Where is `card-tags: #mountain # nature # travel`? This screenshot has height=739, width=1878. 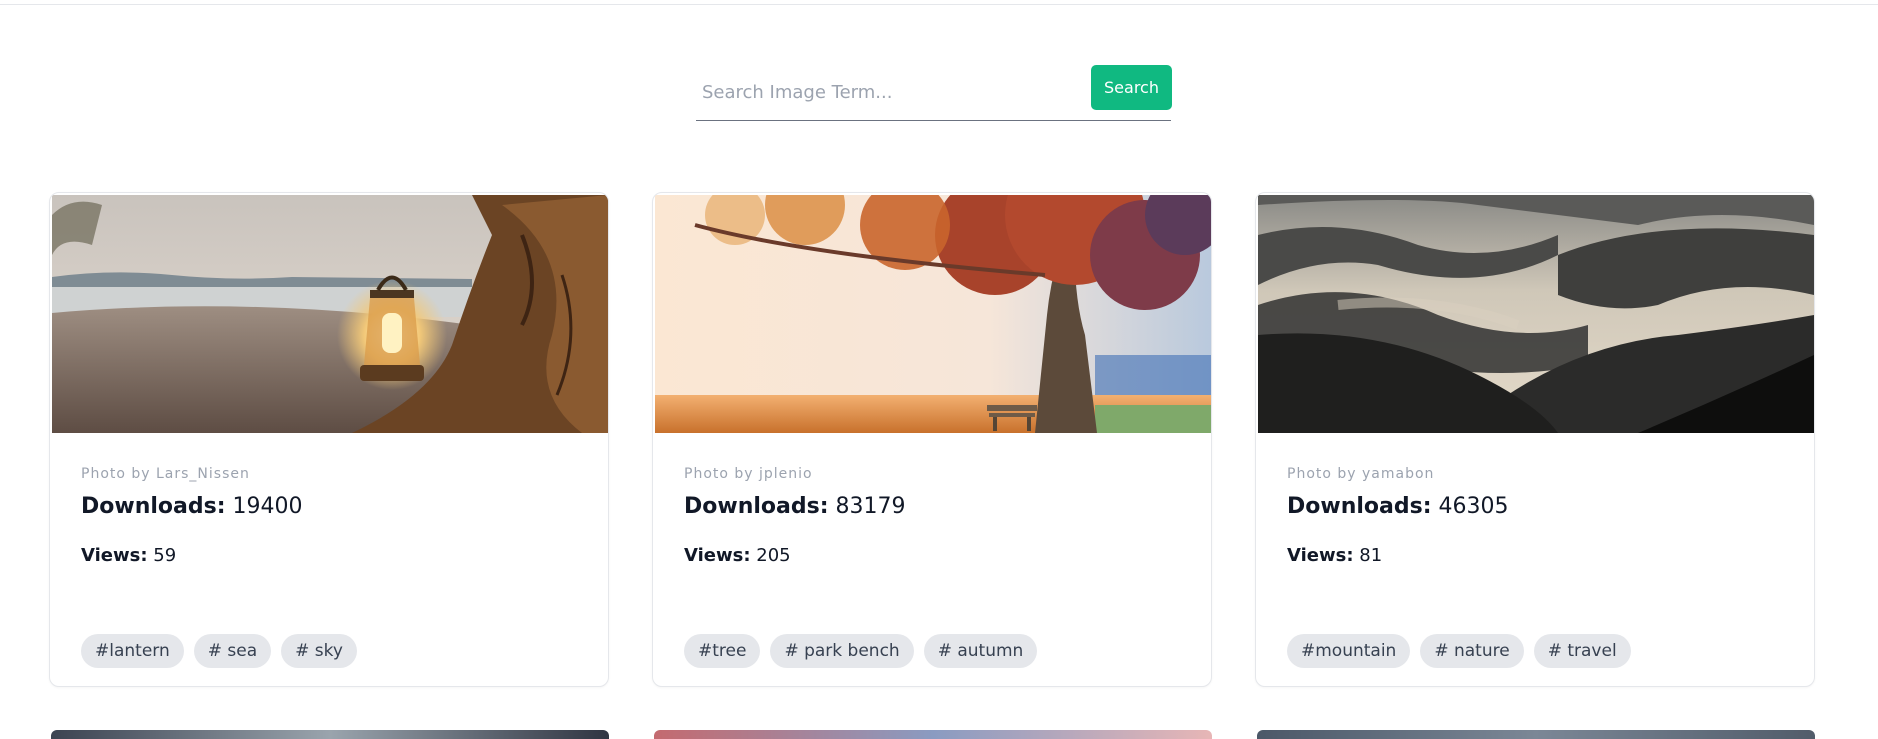
card-tags: #mountain # nature # travel is located at coordinates (1459, 651).